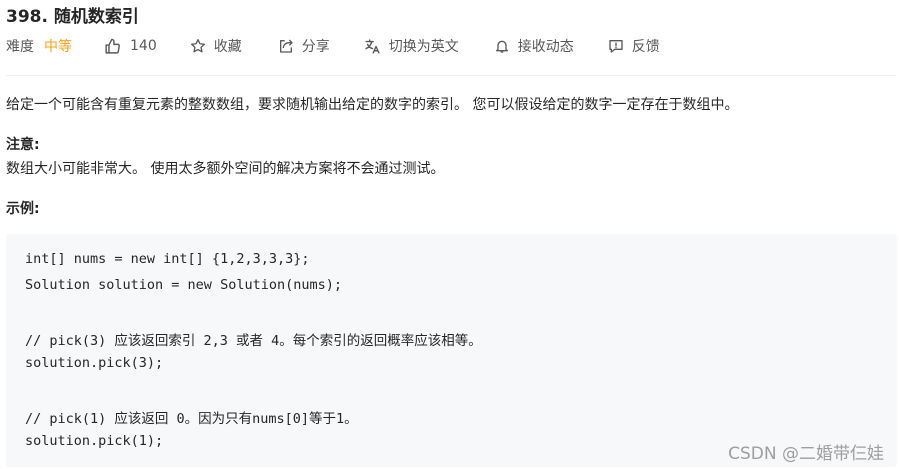 Image resolution: width=899 pixels, height=469 pixels. Describe the element at coordinates (372, 46) in the screenshot. I see `translate-icon` at that location.